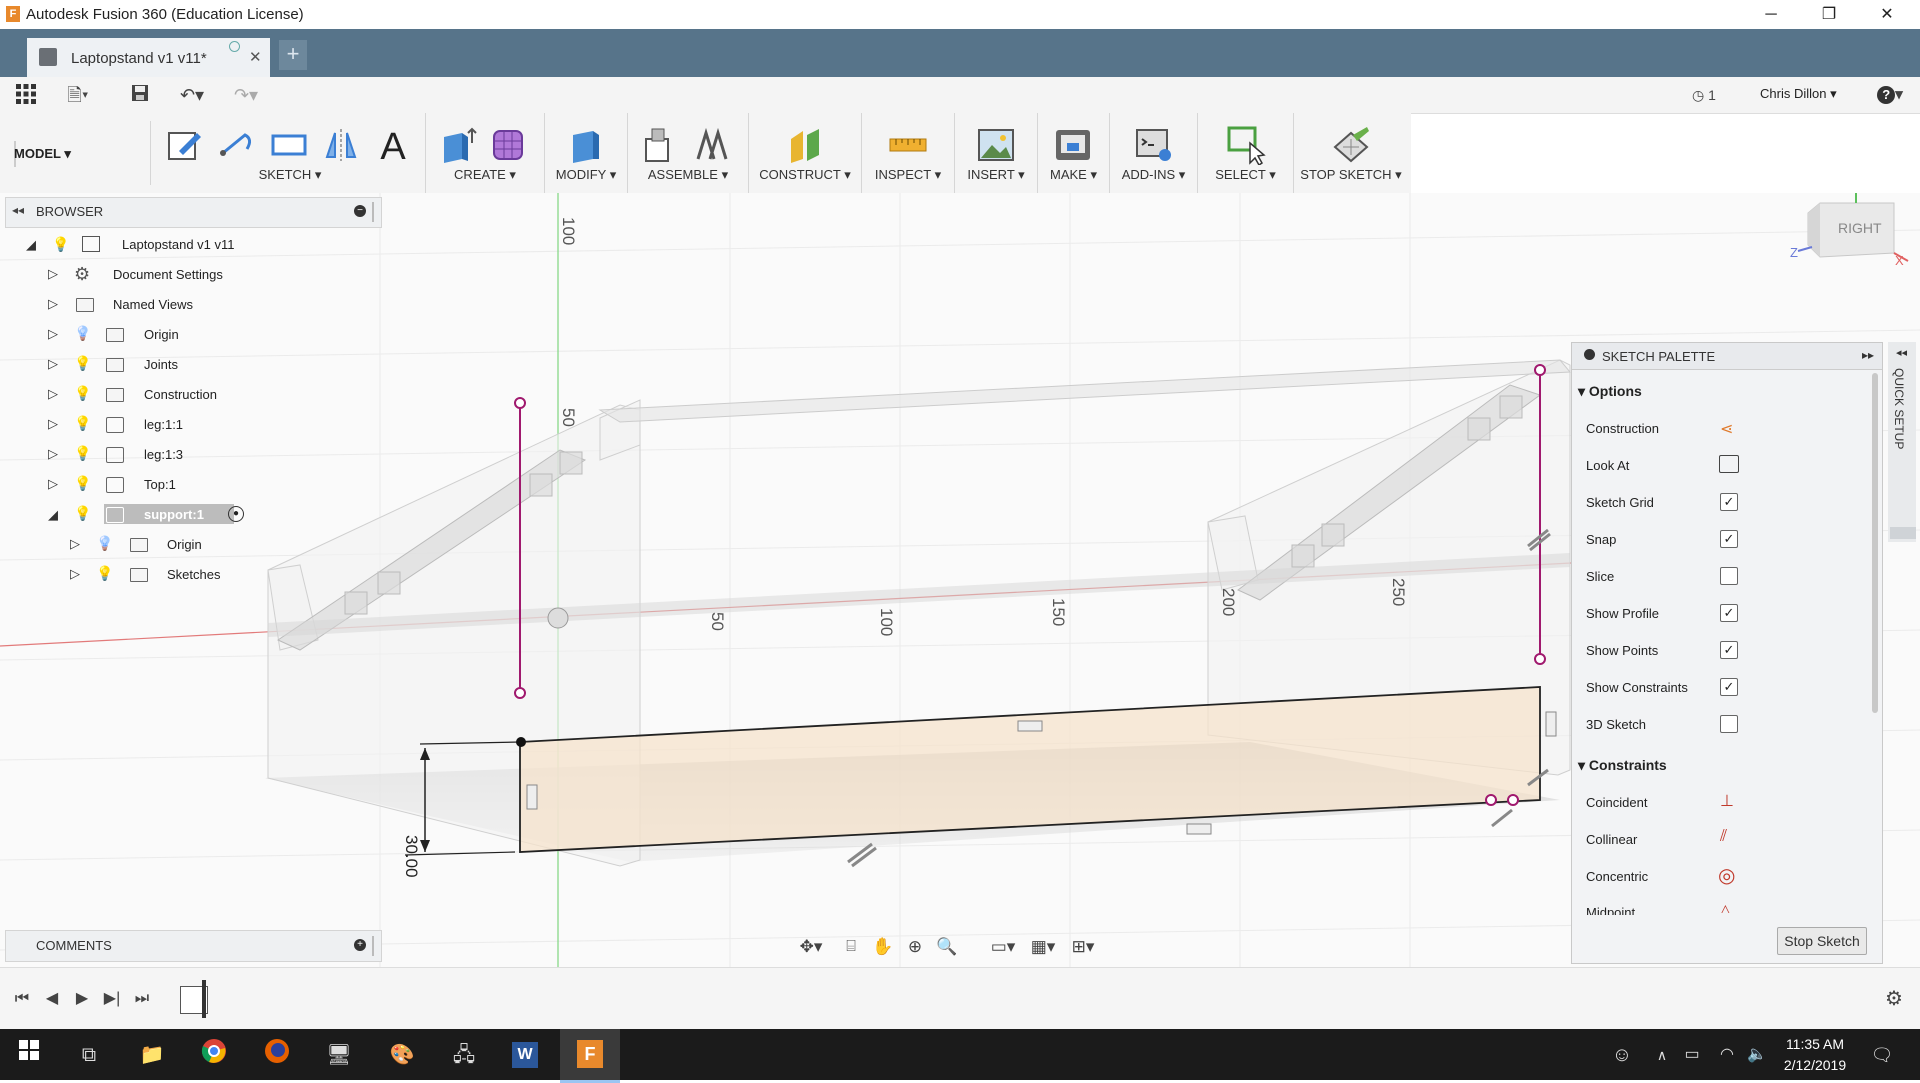 This screenshot has width=1920, height=1083. What do you see at coordinates (1894, 999) in the screenshot?
I see `timeline-settings-gear-icon: ⚙` at bounding box center [1894, 999].